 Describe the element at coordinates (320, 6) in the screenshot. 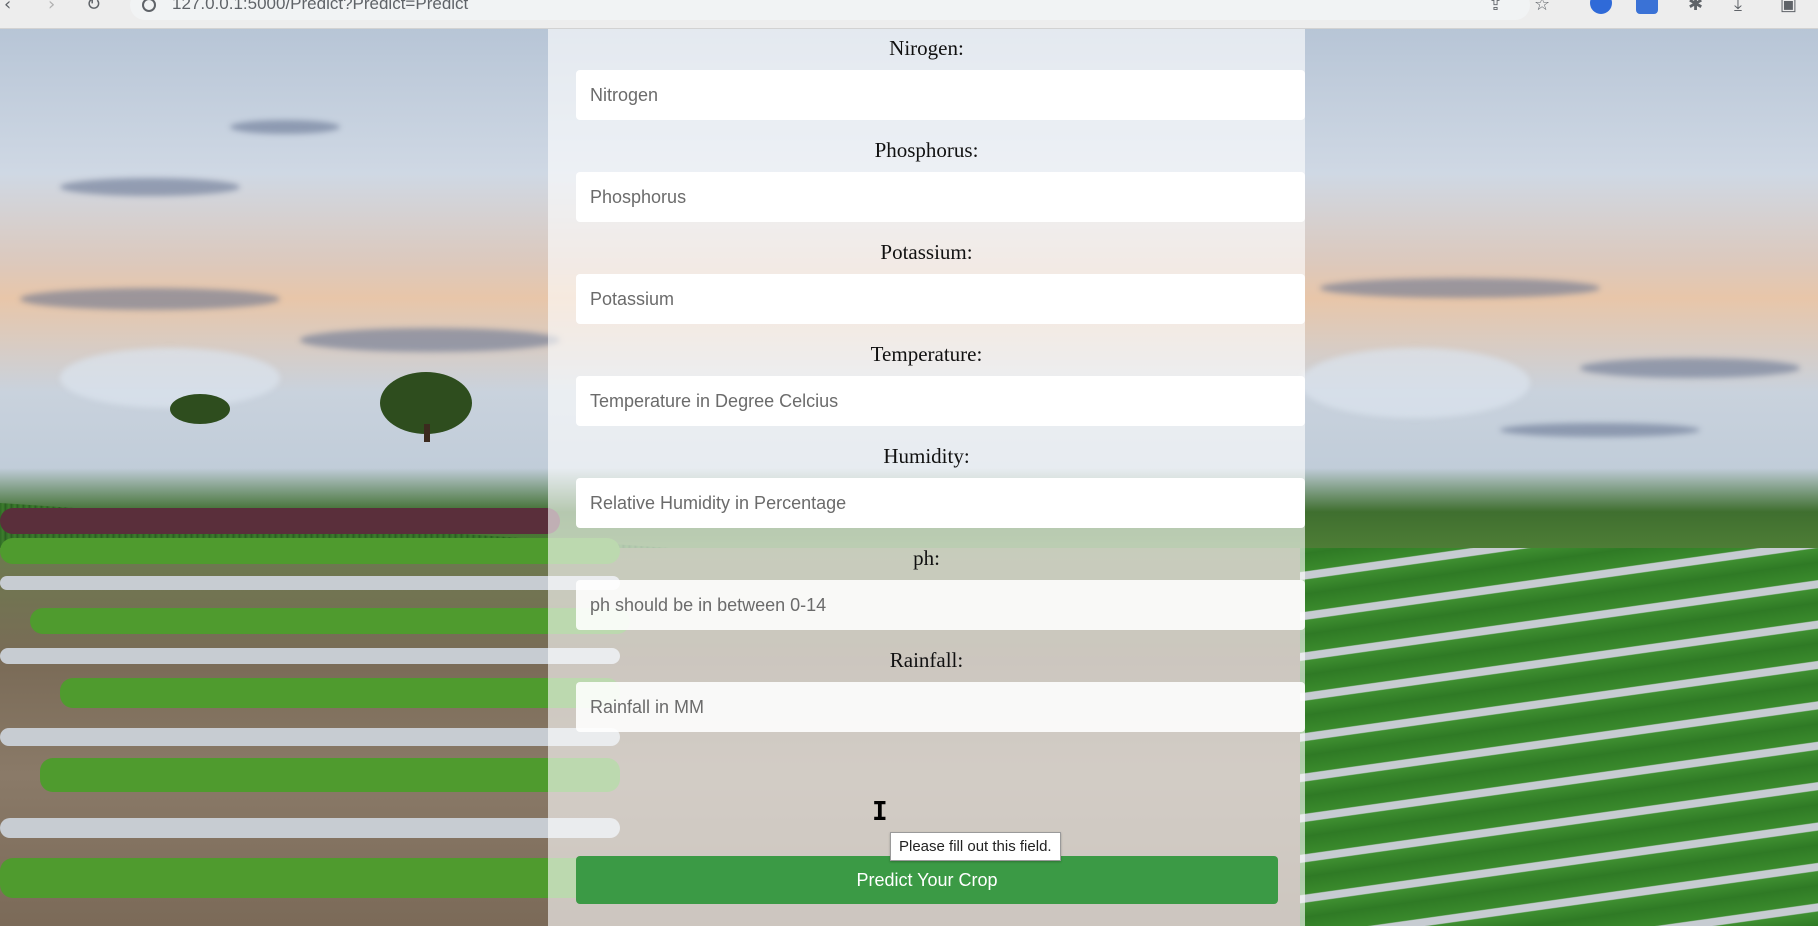

I see `url-text: 127.0.0.1:5000/Predict?Predict=Predict` at that location.